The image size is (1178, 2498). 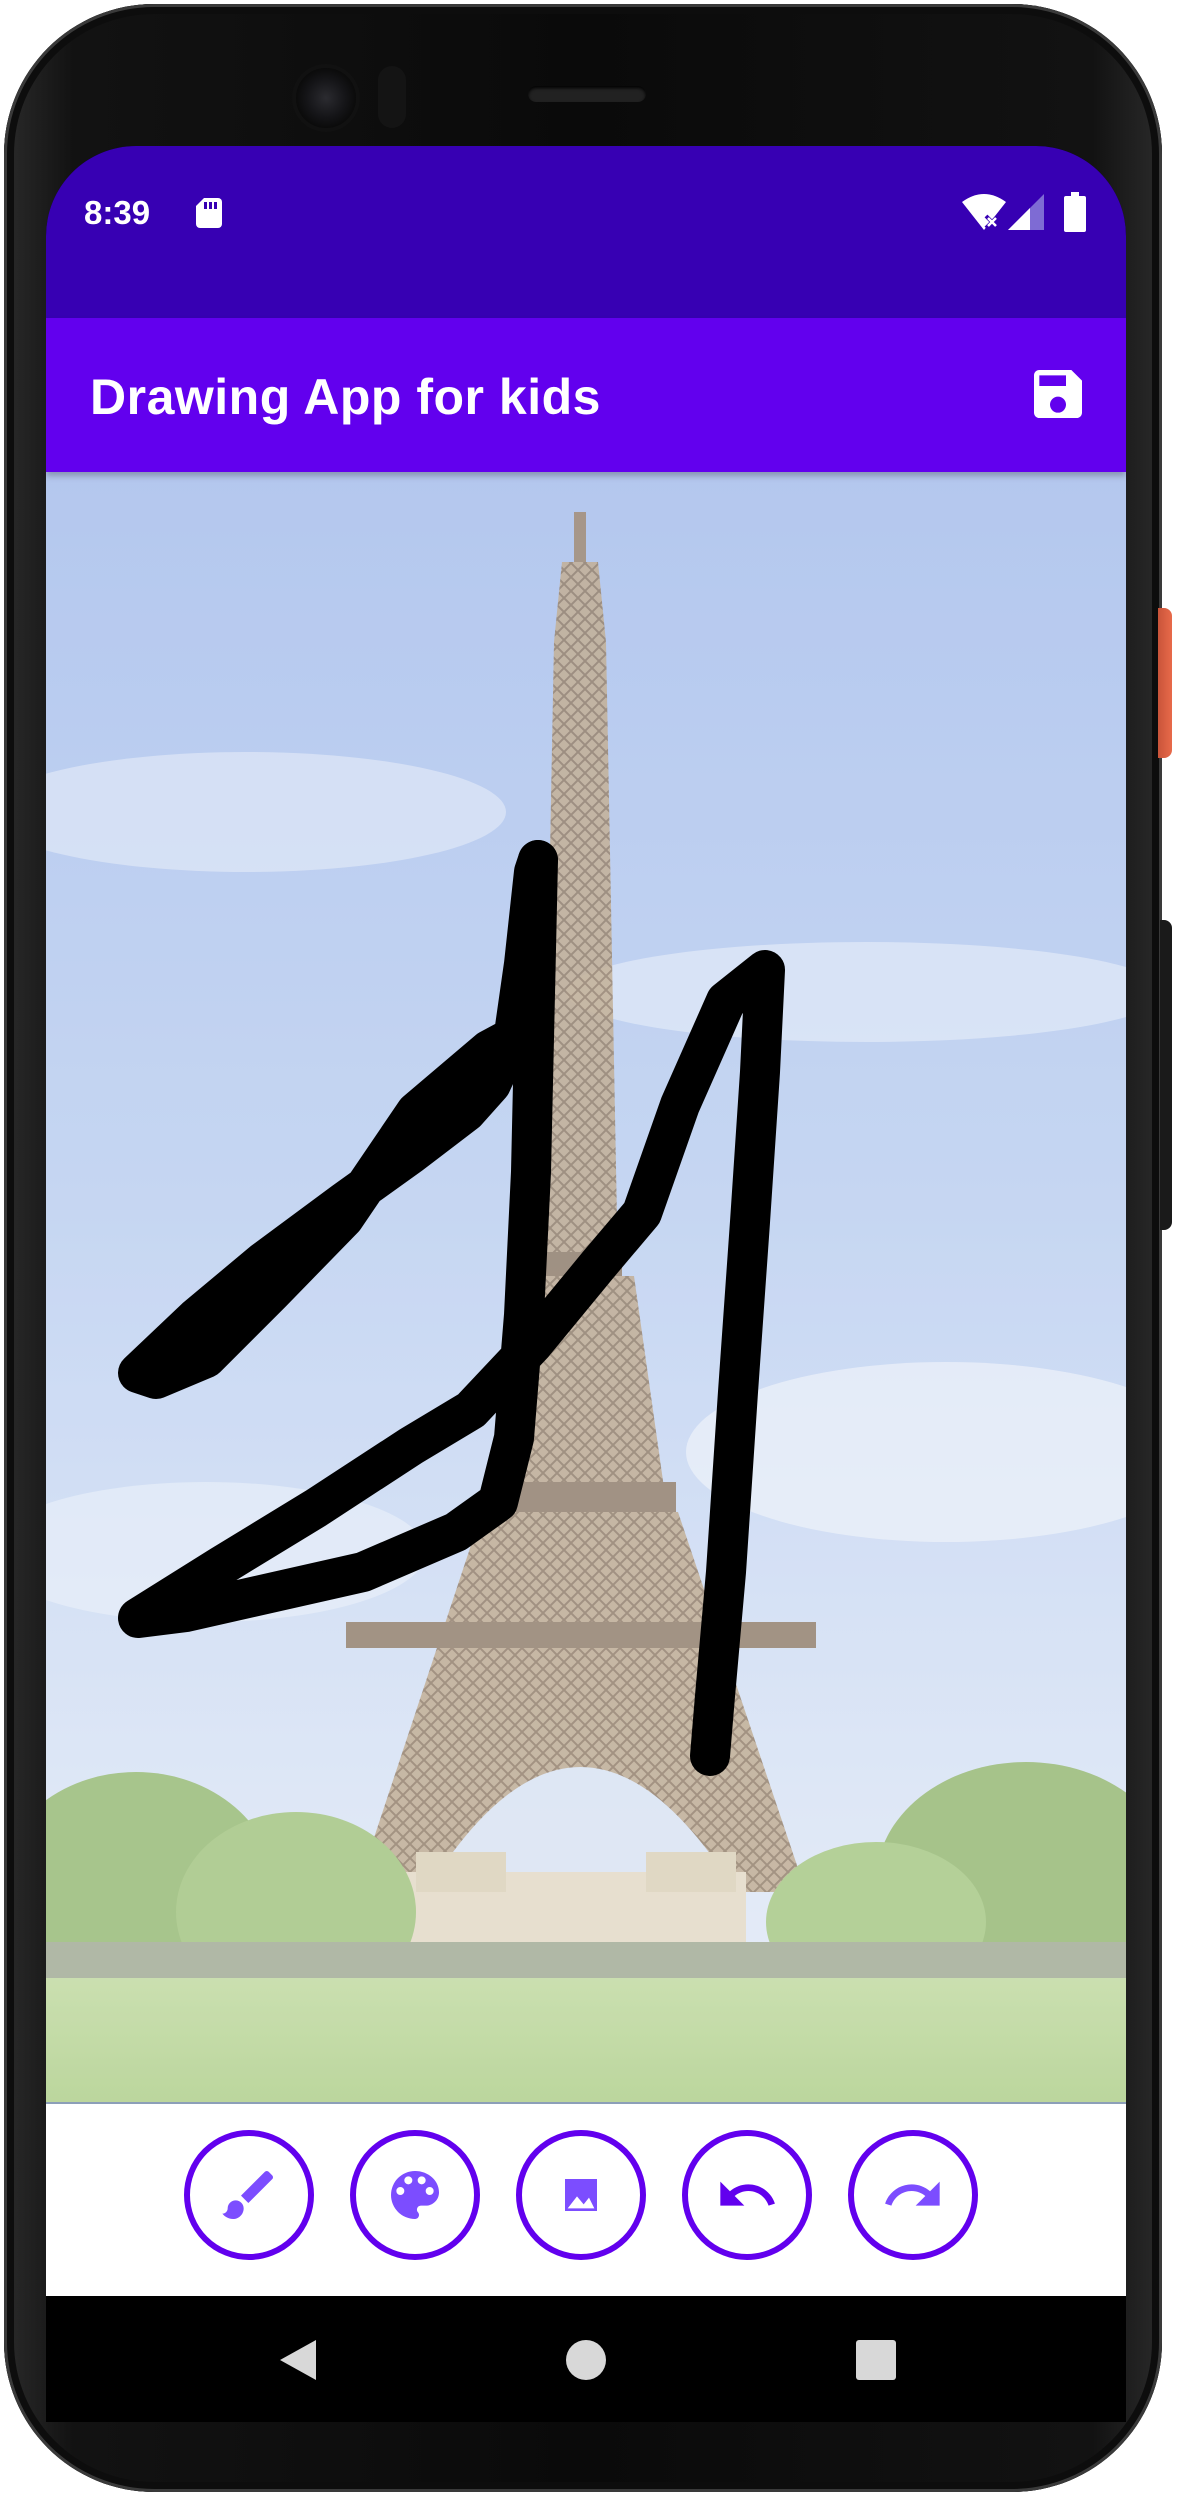 I want to click on gallery-button, so click(x=581, y=2195).